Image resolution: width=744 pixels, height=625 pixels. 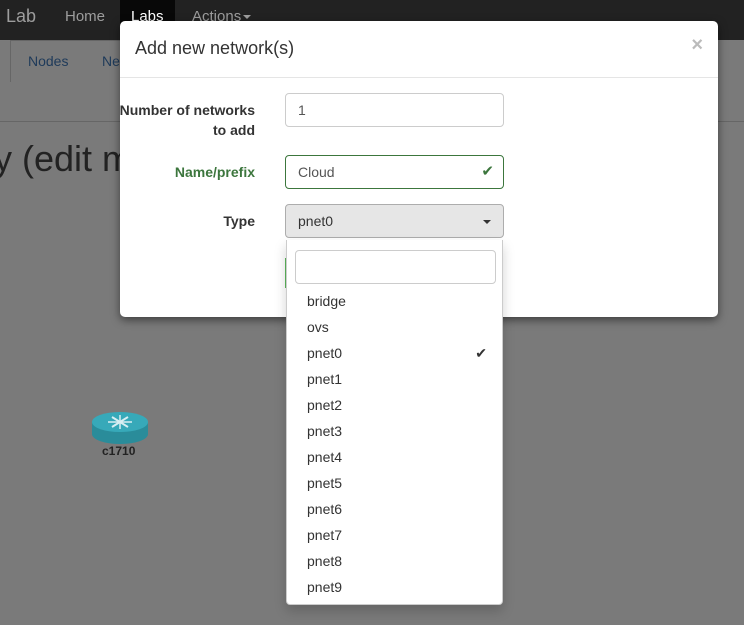 What do you see at coordinates (394, 221) in the screenshot?
I see `type-select: pnet0` at bounding box center [394, 221].